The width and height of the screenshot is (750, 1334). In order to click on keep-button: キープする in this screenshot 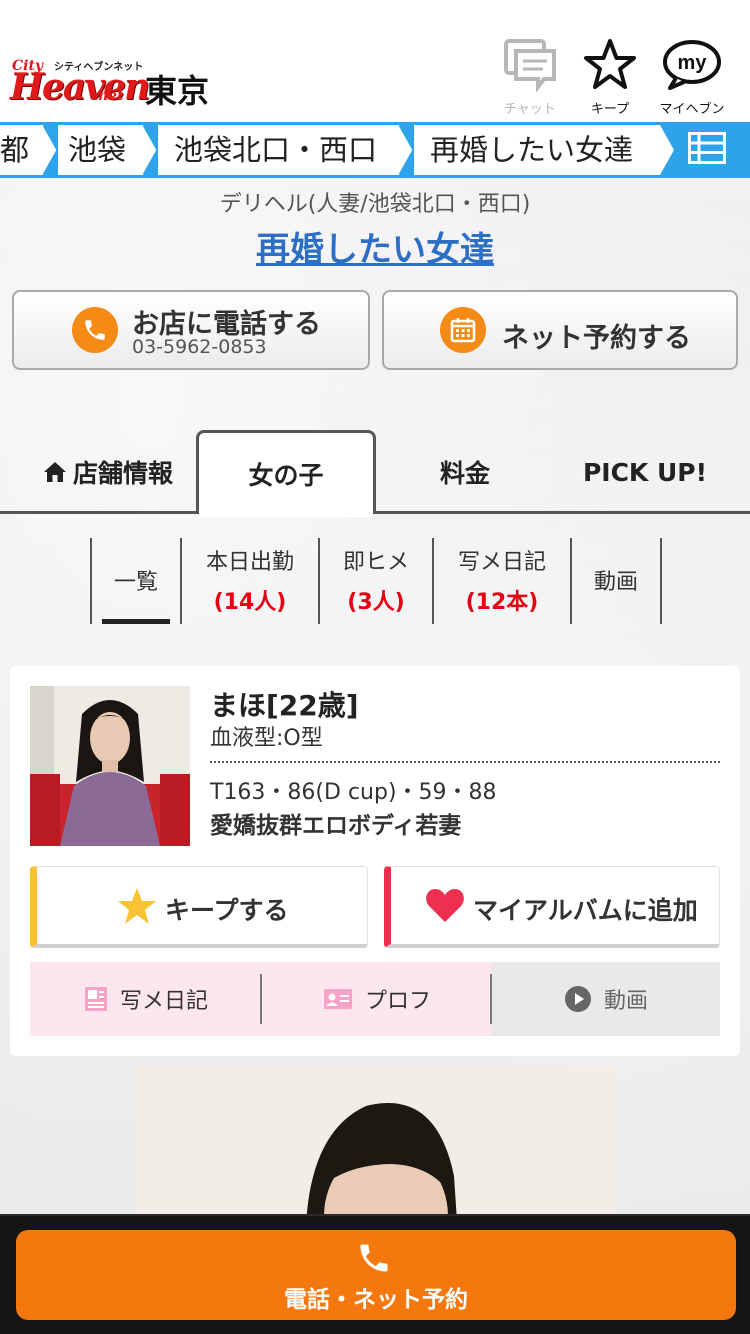, I will do `click(199, 907)`.